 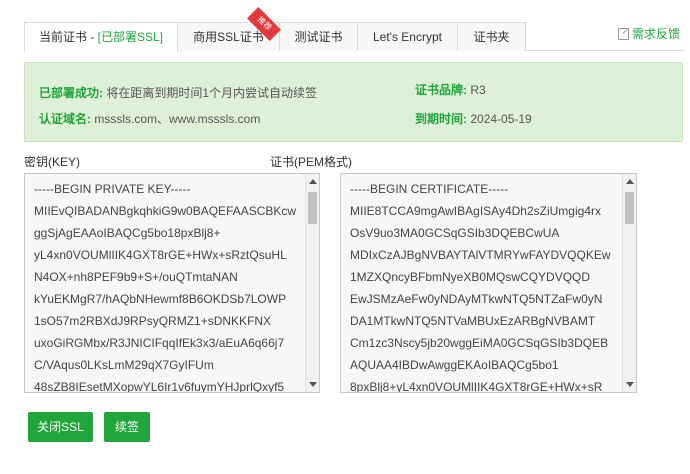 What do you see at coordinates (629, 283) in the screenshot?
I see `cert-scrollbar` at bounding box center [629, 283].